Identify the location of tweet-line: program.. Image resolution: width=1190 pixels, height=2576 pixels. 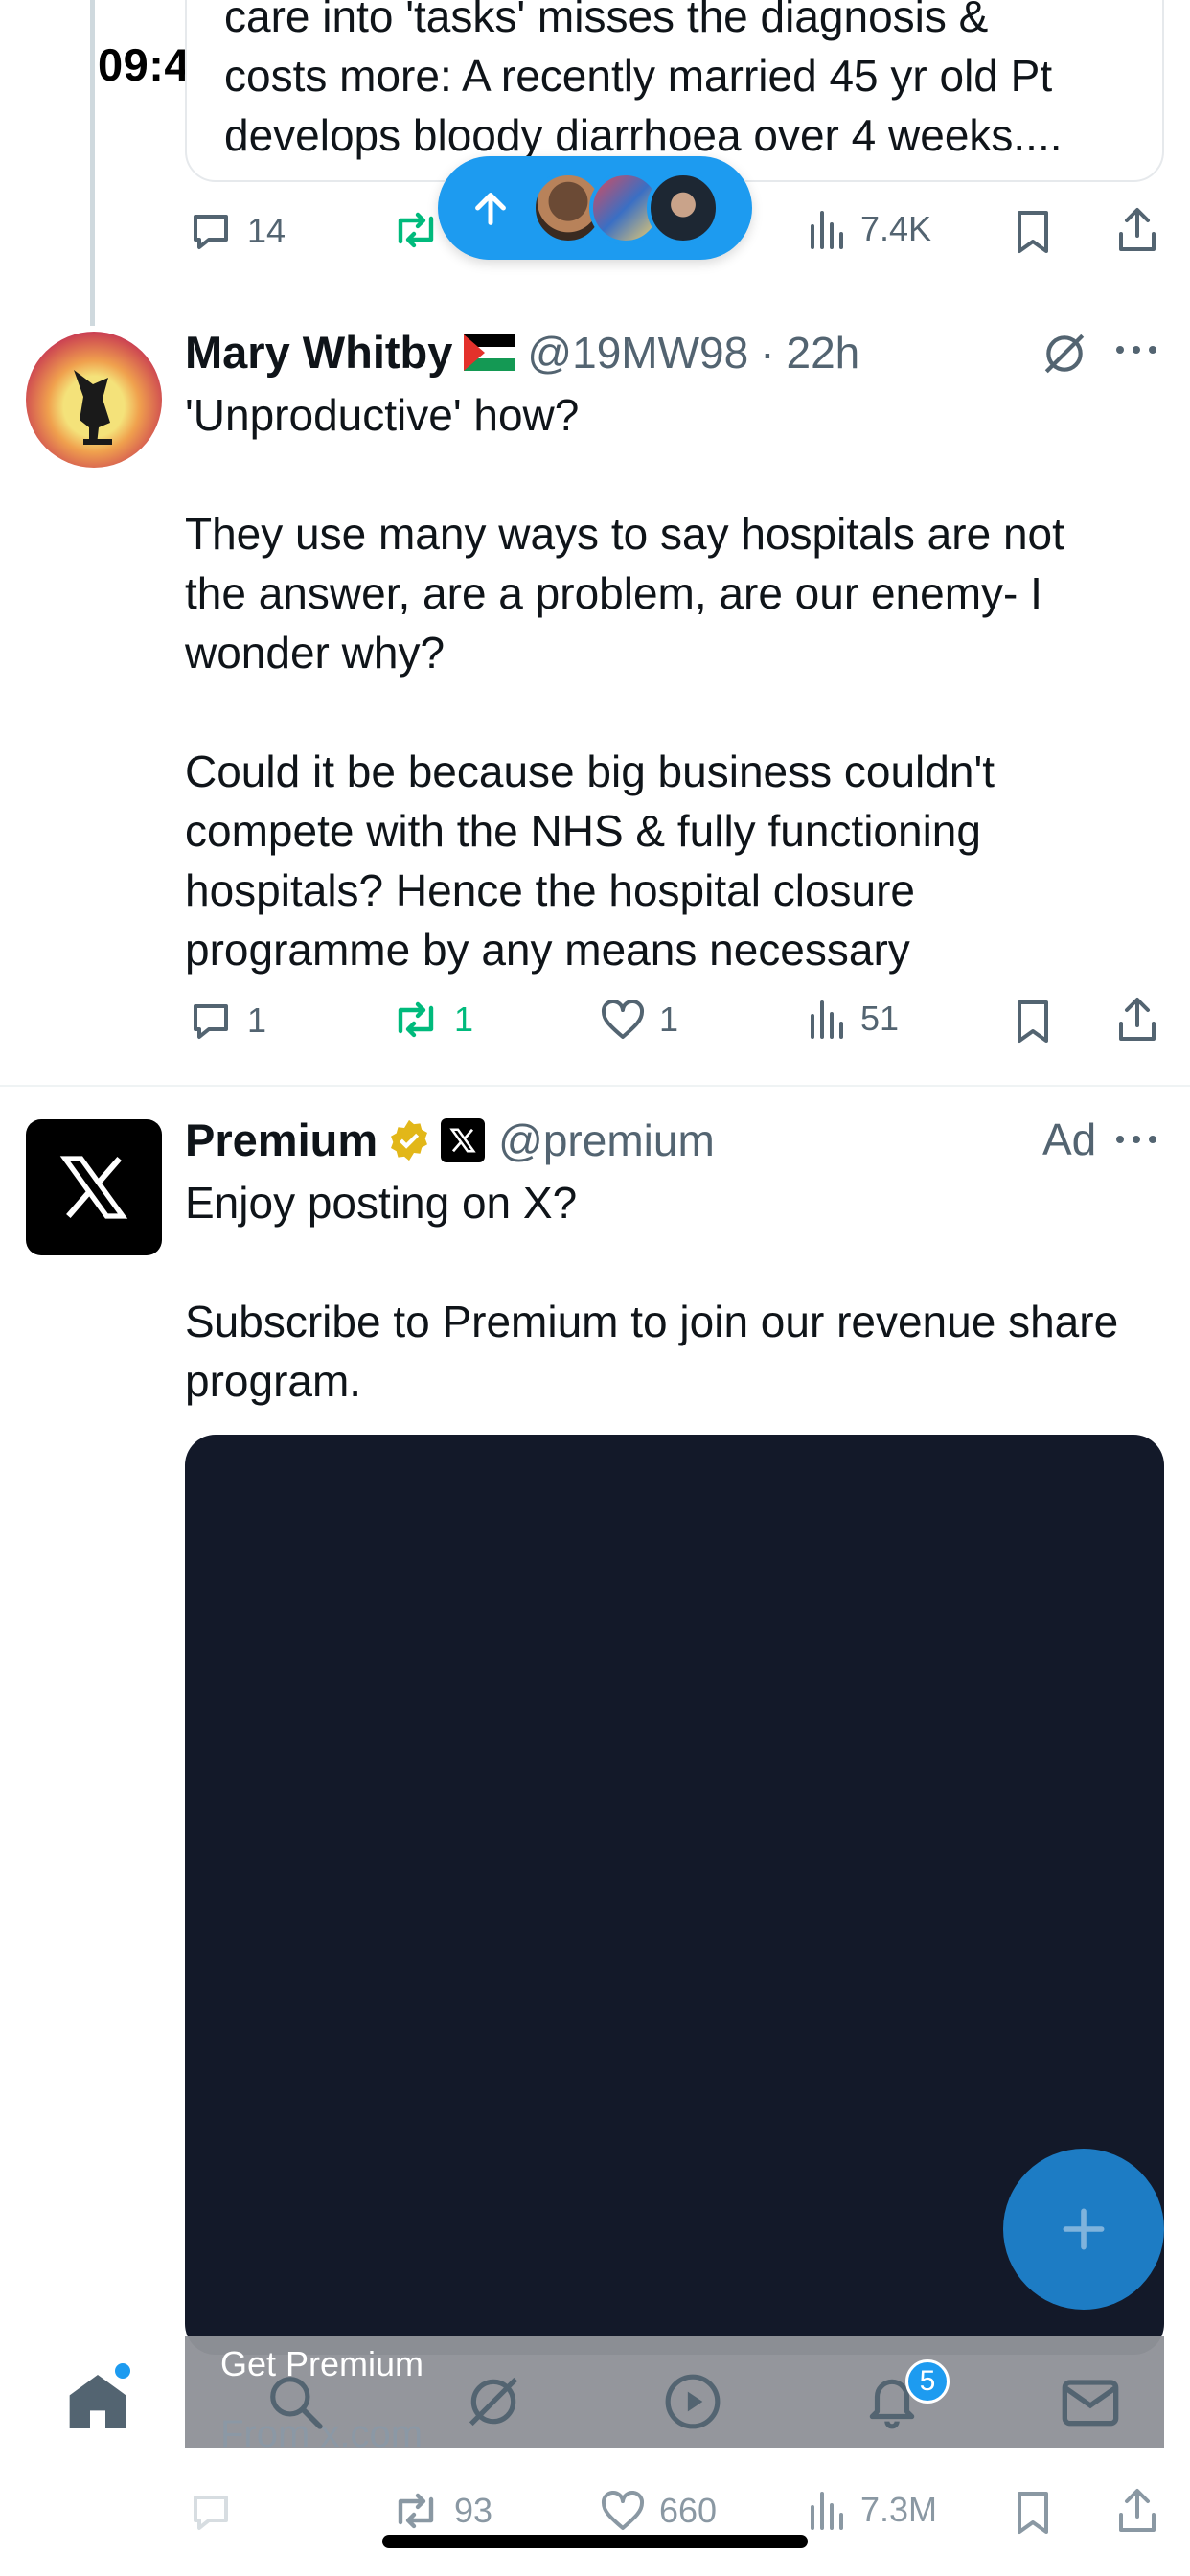
(273, 1381).